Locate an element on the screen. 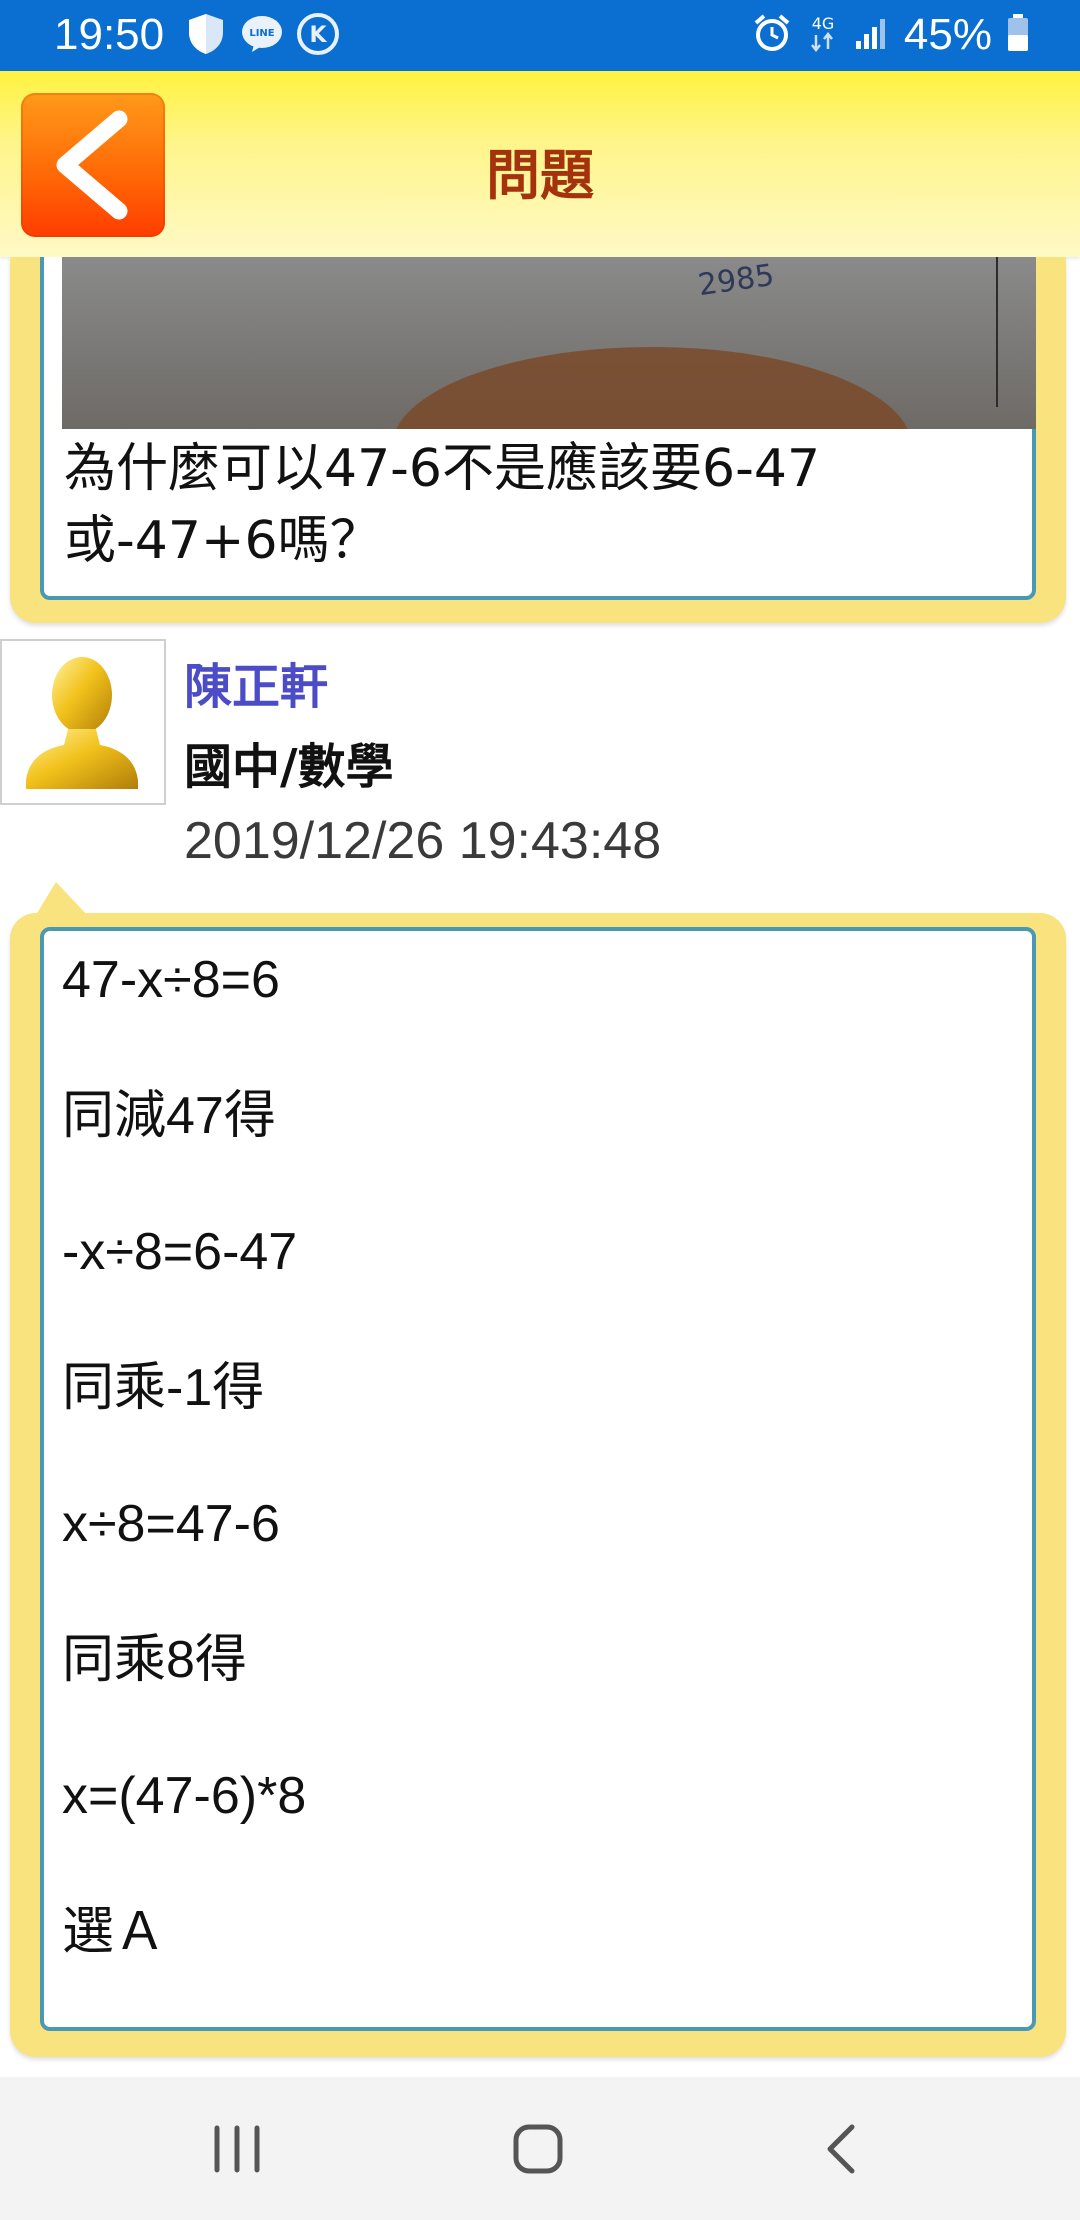 Image resolution: width=1080 pixels, height=2220 pixels. recent-apps-button is located at coordinates (237, 2149).